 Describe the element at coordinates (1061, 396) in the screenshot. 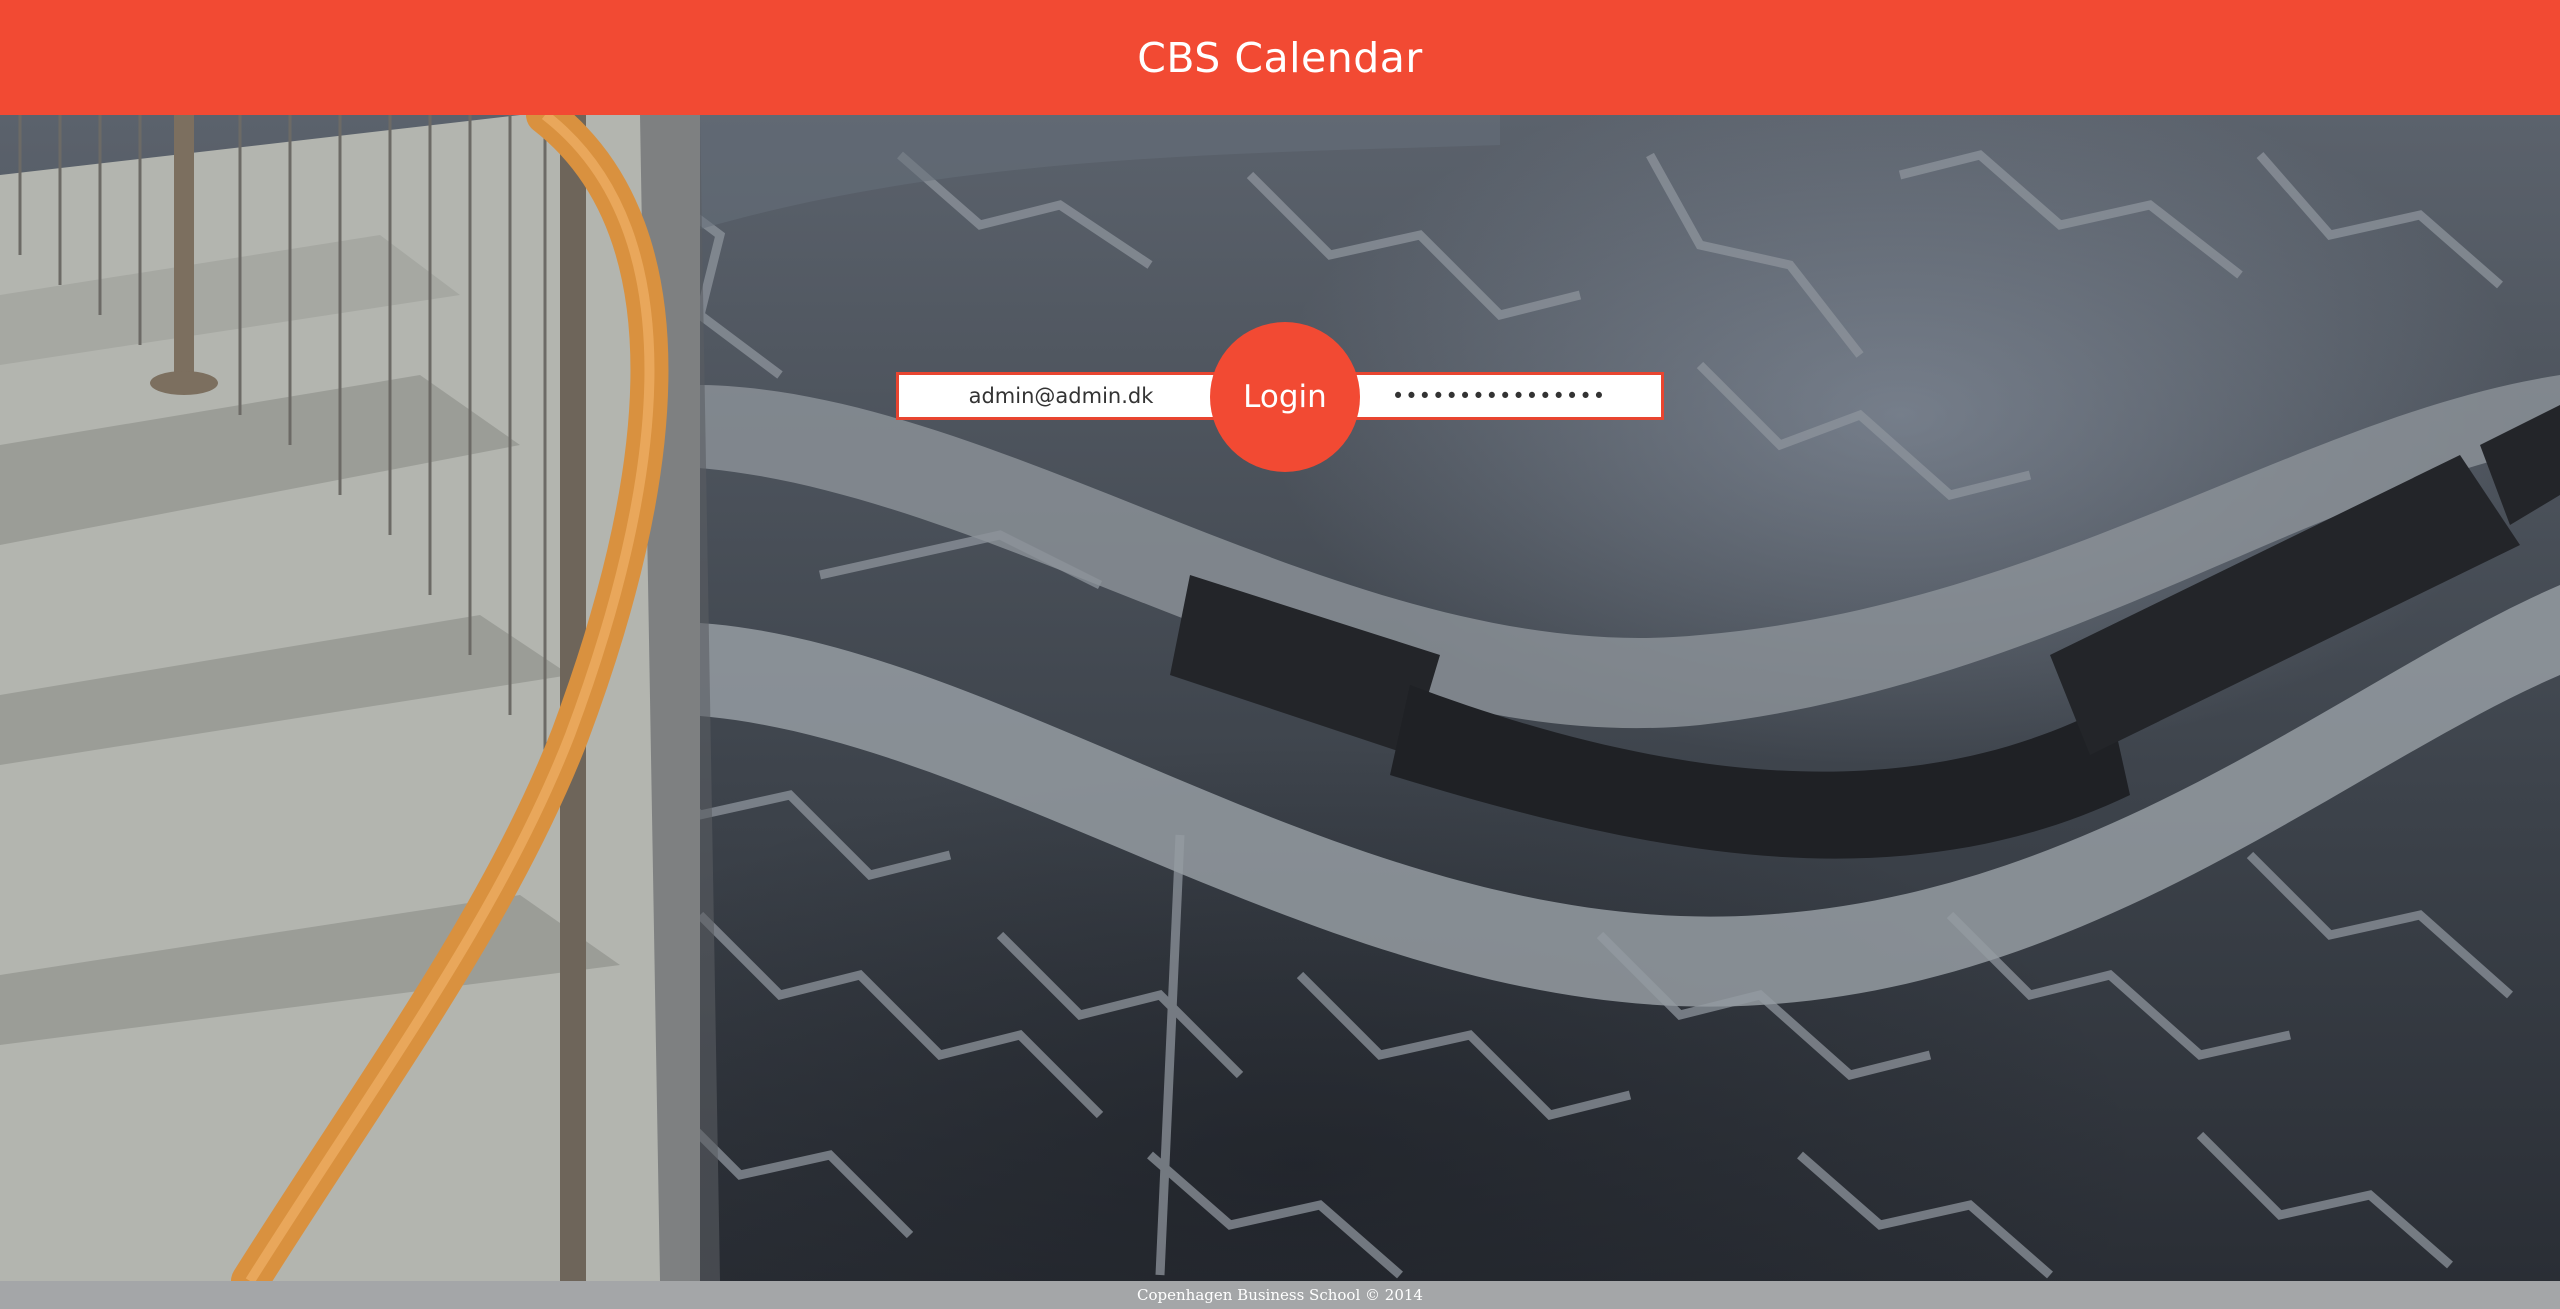

I see `email-field` at that location.